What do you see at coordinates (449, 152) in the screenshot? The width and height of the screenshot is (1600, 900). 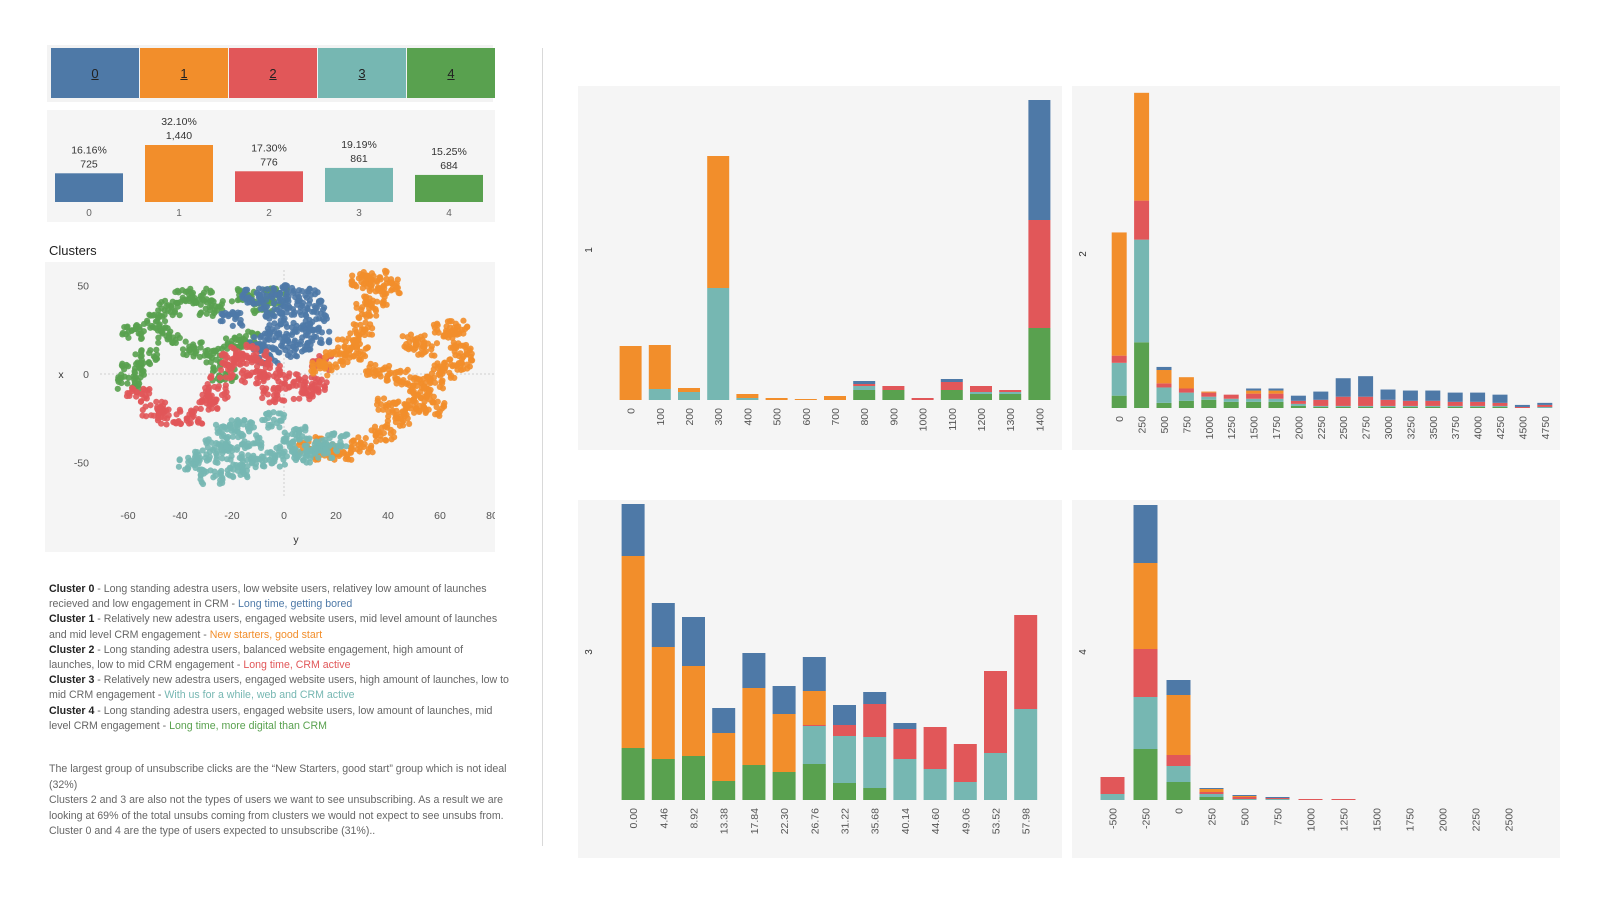 I see `count-percent-label: 15.25%` at bounding box center [449, 152].